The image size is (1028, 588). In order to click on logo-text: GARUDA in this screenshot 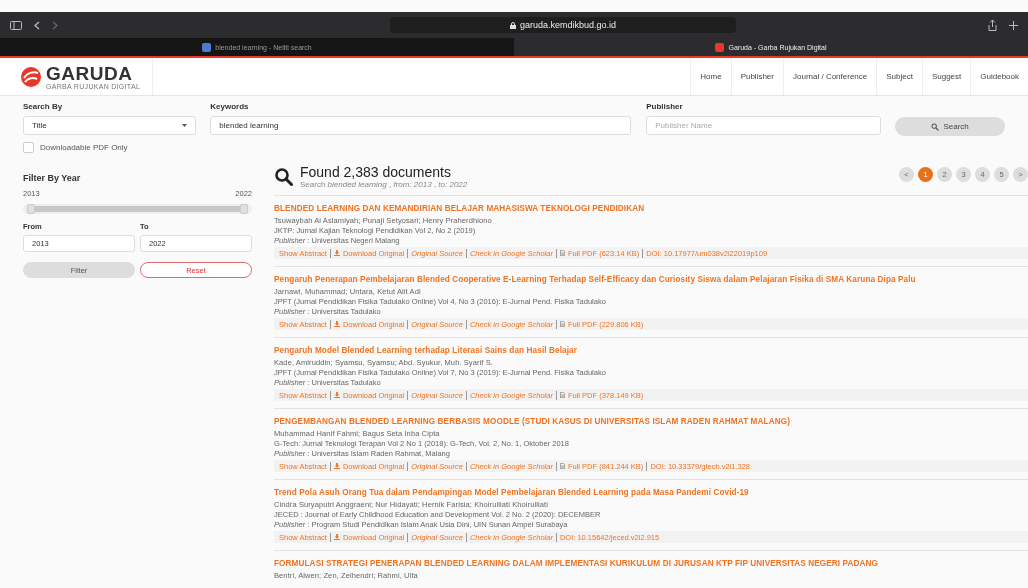, I will do `click(90, 73)`.